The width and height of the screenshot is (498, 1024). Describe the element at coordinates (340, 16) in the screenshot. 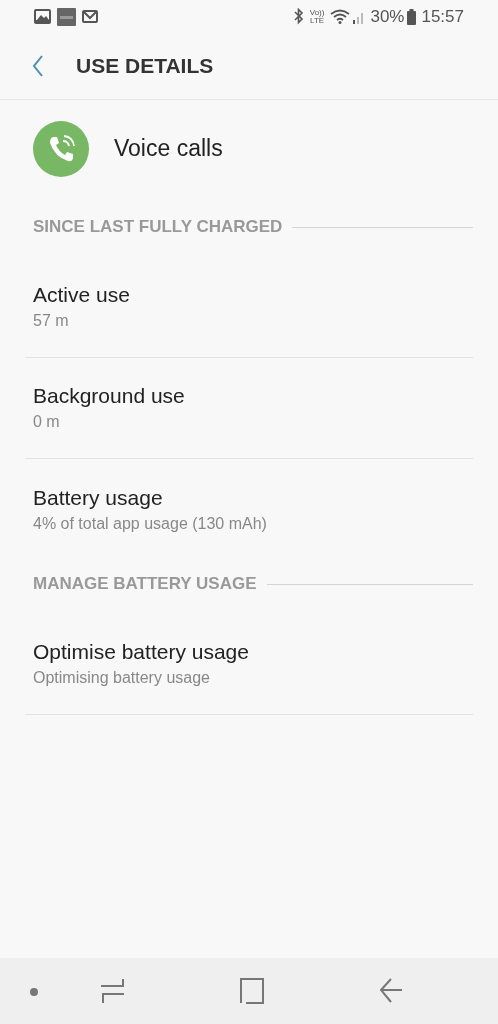

I see `wifi-icon` at that location.